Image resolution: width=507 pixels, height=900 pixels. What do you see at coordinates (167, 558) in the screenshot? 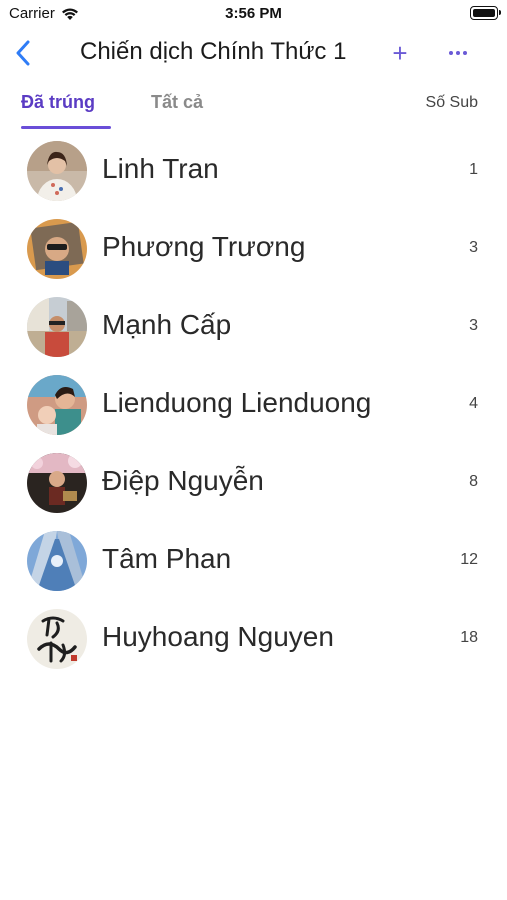
I see `member-name: Tâm Phan` at bounding box center [167, 558].